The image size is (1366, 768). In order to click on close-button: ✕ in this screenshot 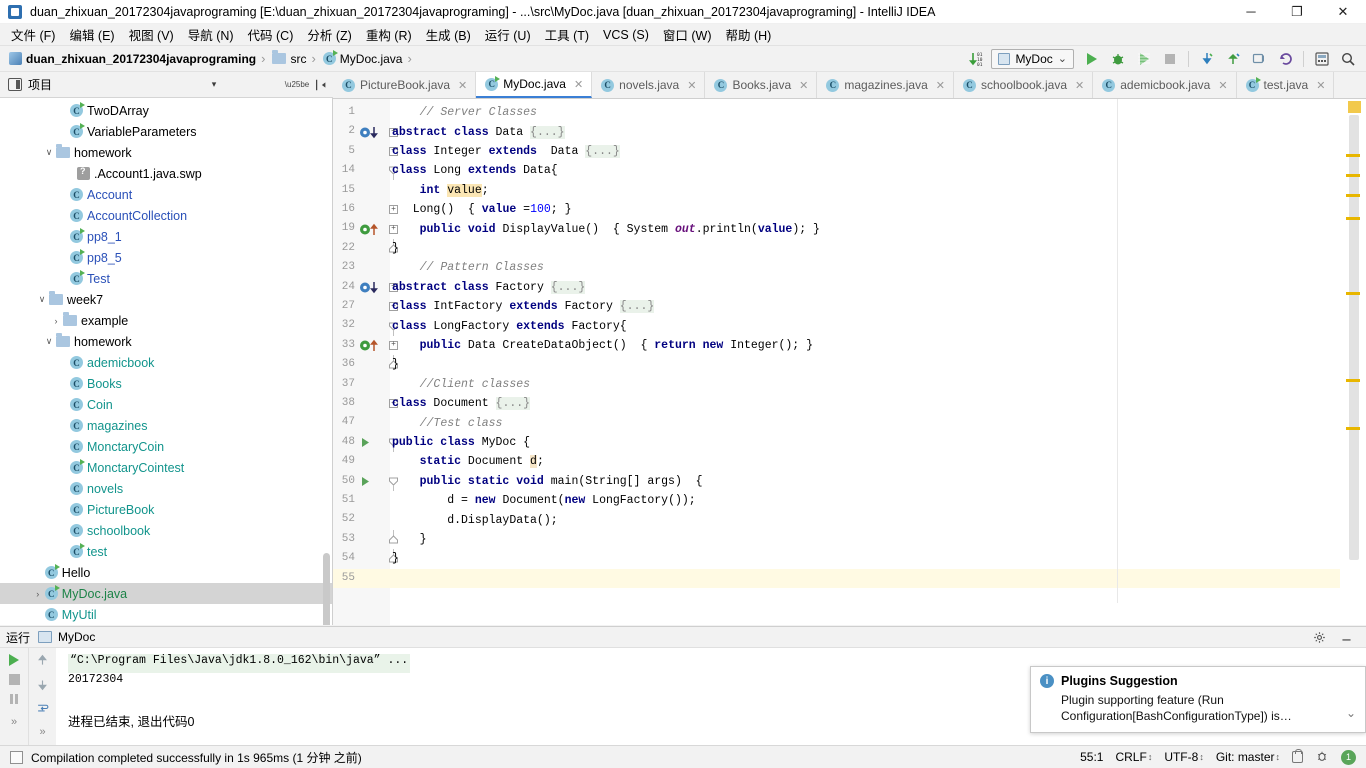, I will do `click(1343, 12)`.